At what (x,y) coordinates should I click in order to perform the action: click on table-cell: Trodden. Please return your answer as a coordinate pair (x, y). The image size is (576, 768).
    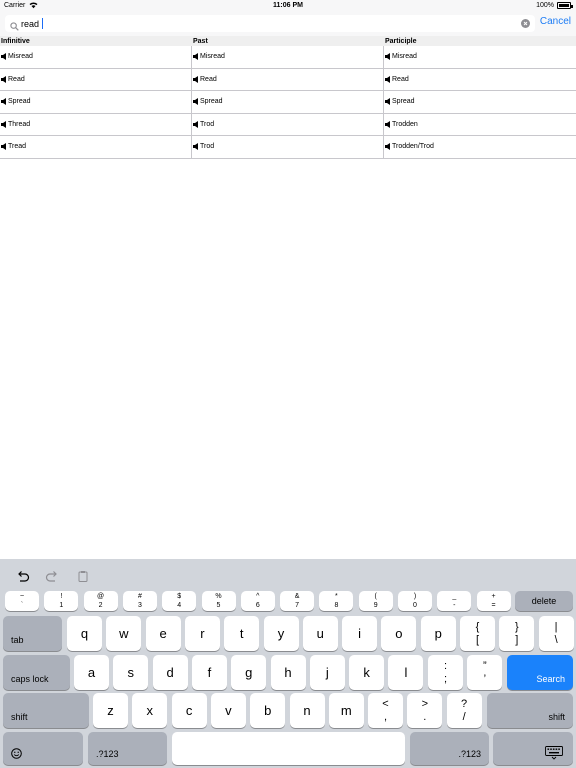
    Looking at the image, I should click on (401, 125).